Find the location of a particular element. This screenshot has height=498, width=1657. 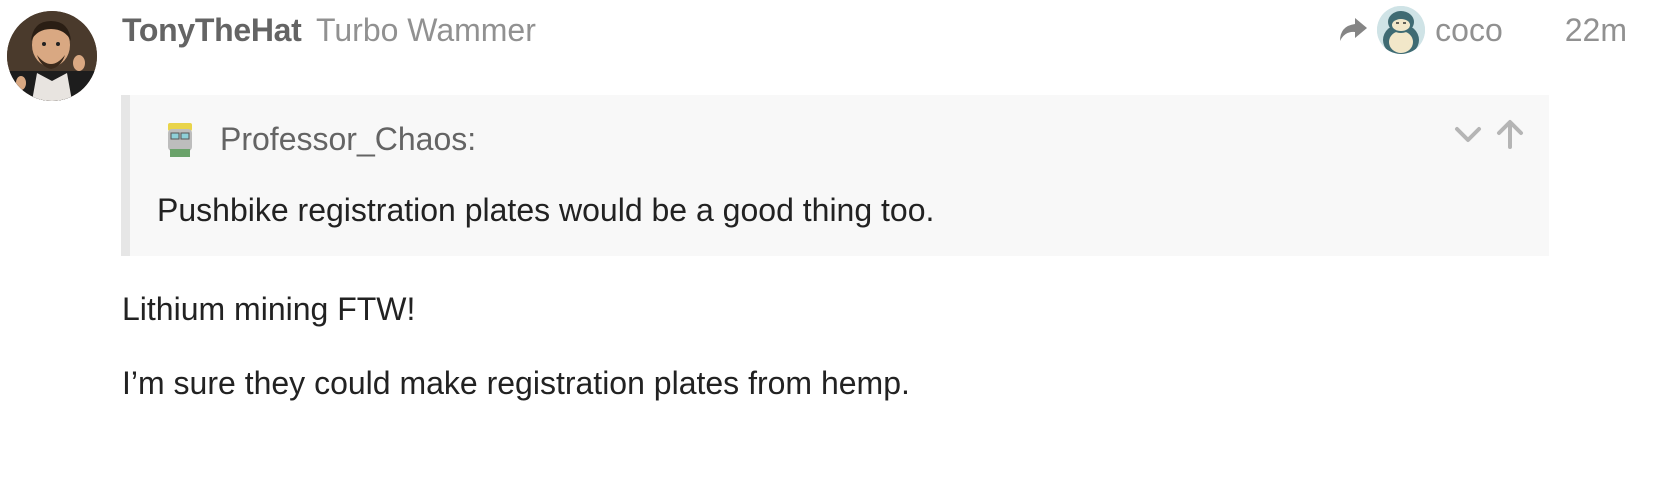

user-title: Turbo Wammer is located at coordinates (426, 30).